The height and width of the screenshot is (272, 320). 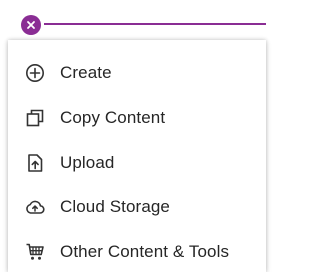 I want to click on menu-item-create: Create, so click(x=137, y=73).